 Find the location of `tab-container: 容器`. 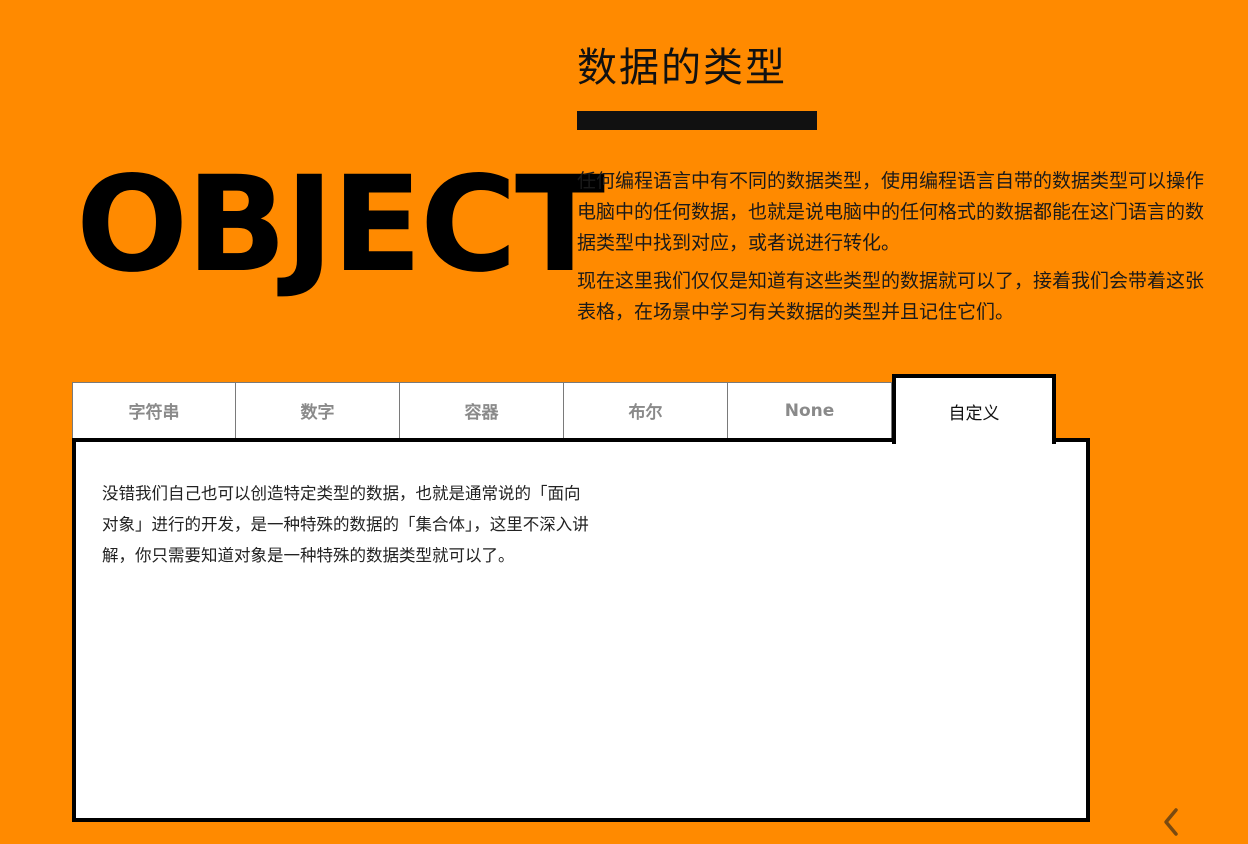

tab-container: 容器 is located at coordinates (482, 410).